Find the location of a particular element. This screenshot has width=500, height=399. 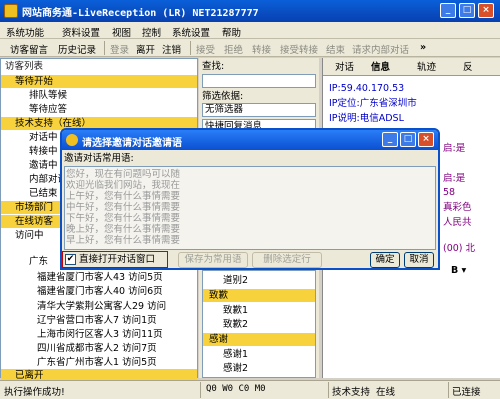

format-bold-button: B ▾ is located at coordinates (458, 270).